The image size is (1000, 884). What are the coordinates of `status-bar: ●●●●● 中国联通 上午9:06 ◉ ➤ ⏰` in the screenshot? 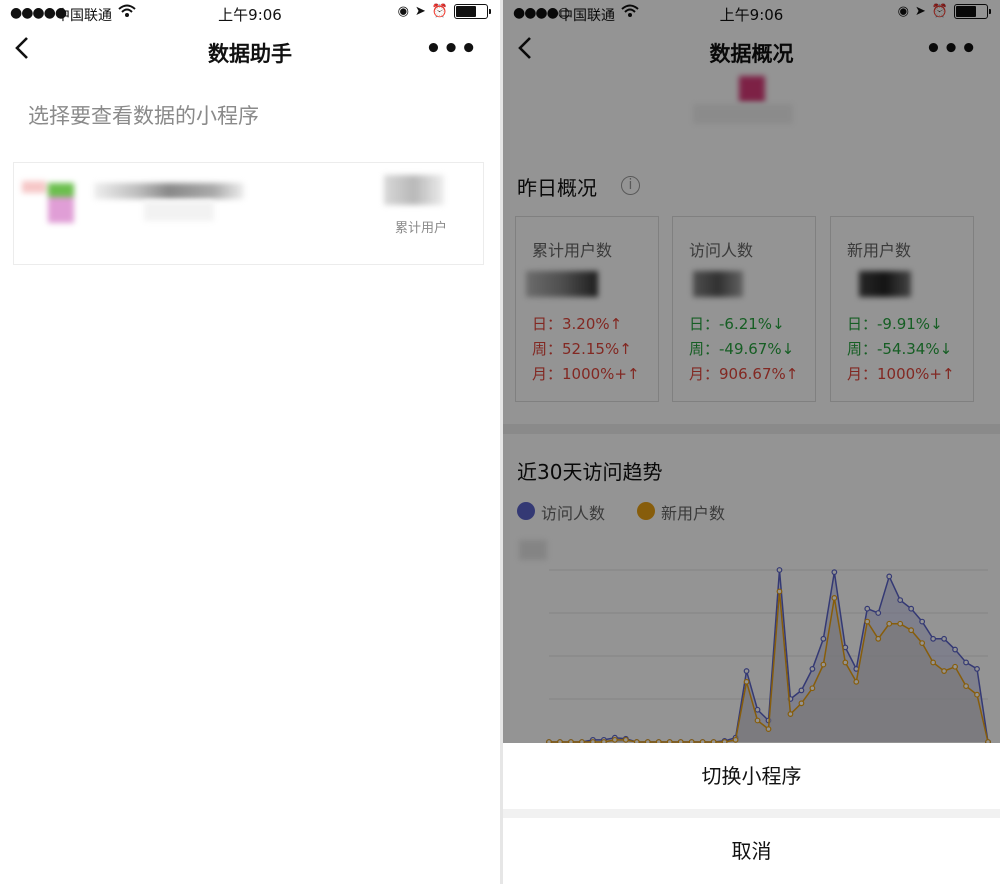 It's located at (250, 13).